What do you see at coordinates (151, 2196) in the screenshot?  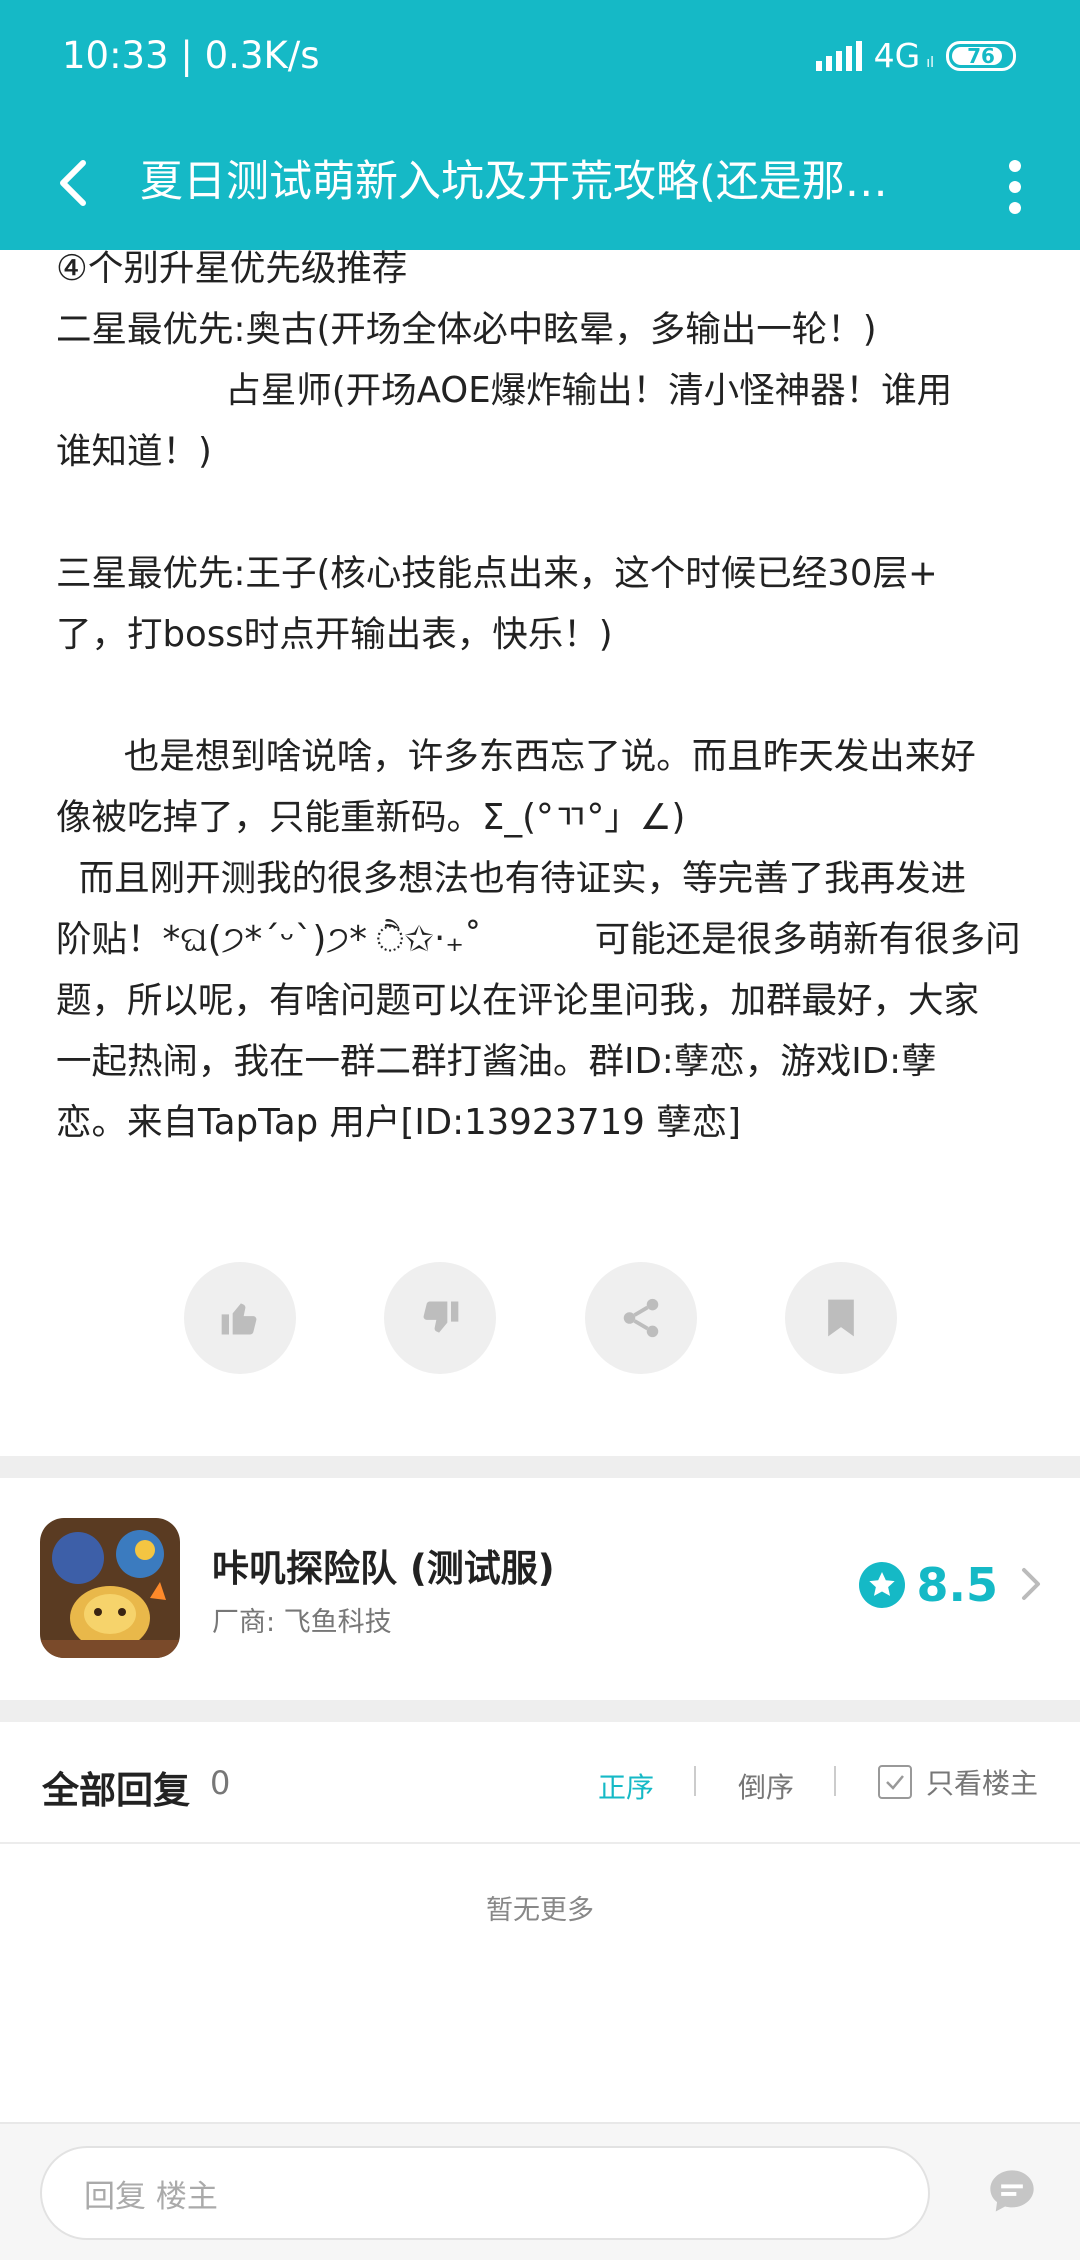 I see `reply-placeholder: 回复 楼主` at bounding box center [151, 2196].